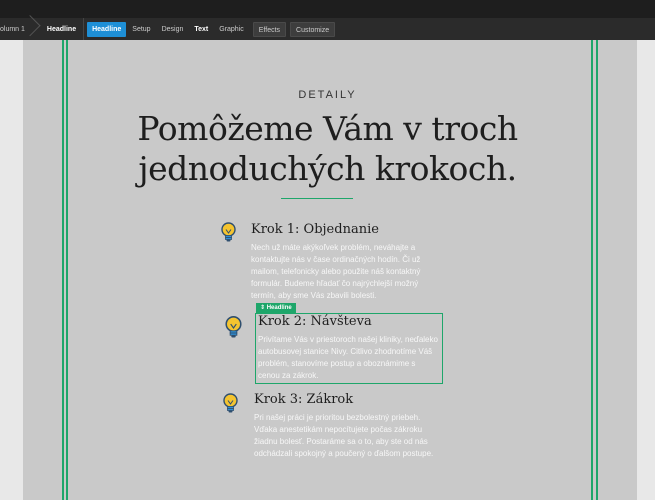 This screenshot has width=655, height=500. Describe the element at coordinates (84, 29) in the screenshot. I see `toolbar-divider` at that location.